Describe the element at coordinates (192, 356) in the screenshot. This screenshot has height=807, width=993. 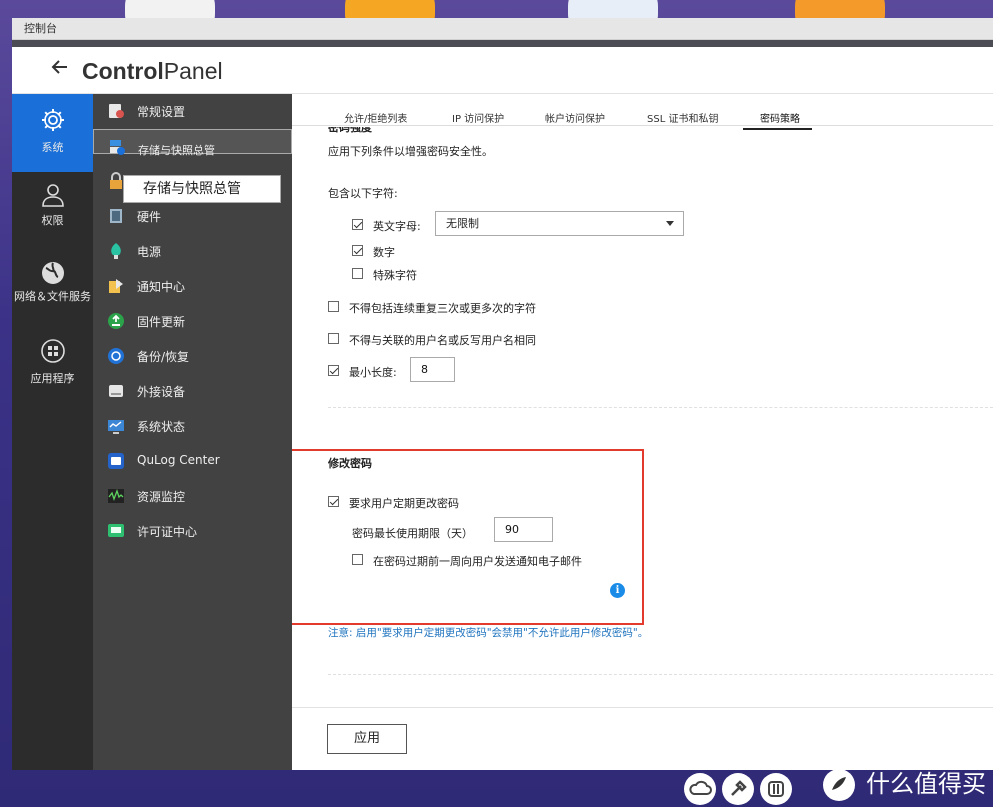
I see `subnav-item-backup: 备份/恢复` at that location.